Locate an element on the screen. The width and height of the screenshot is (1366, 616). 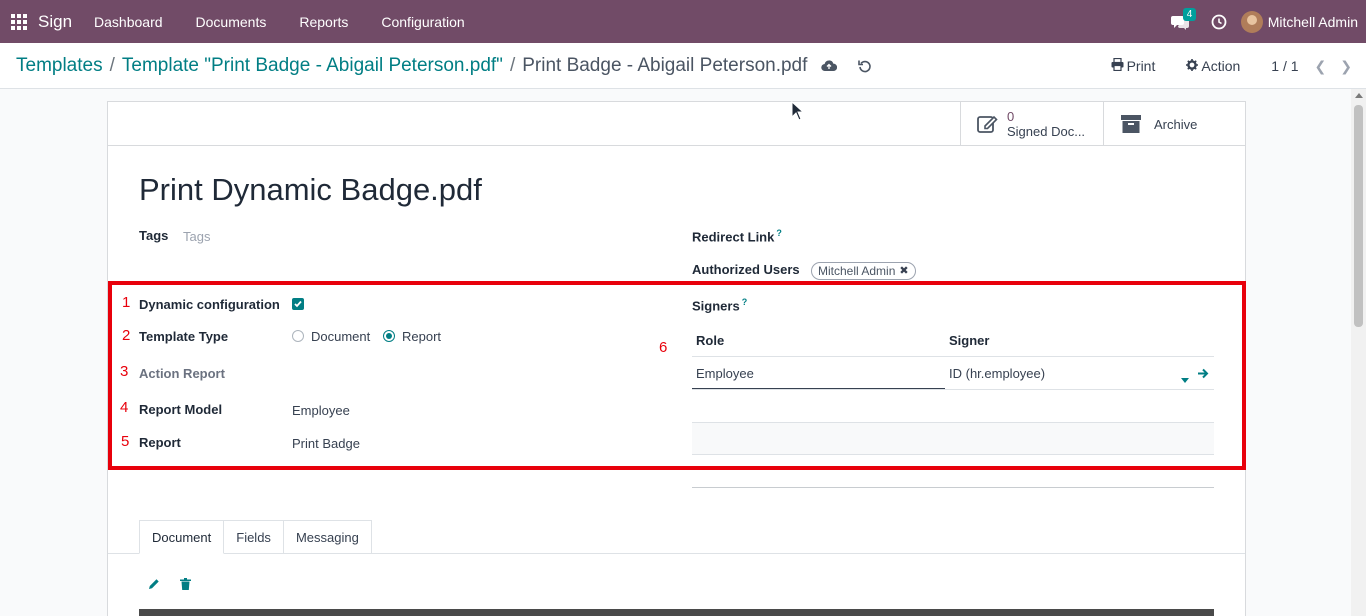
signers-column-role: Role is located at coordinates (710, 340).